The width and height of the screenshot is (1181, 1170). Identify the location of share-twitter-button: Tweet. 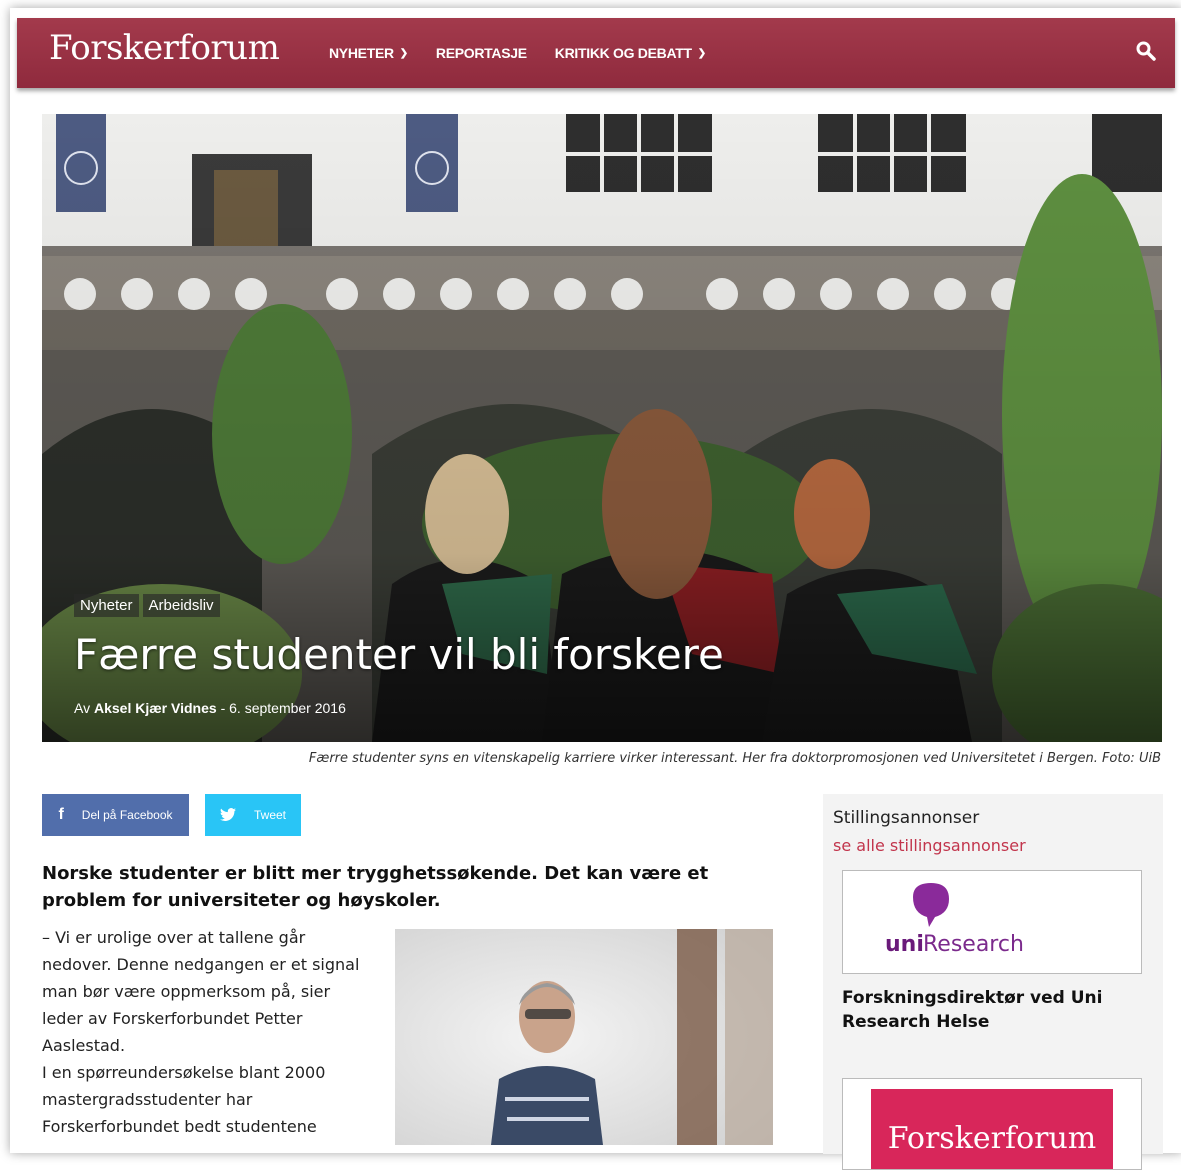
(253, 815).